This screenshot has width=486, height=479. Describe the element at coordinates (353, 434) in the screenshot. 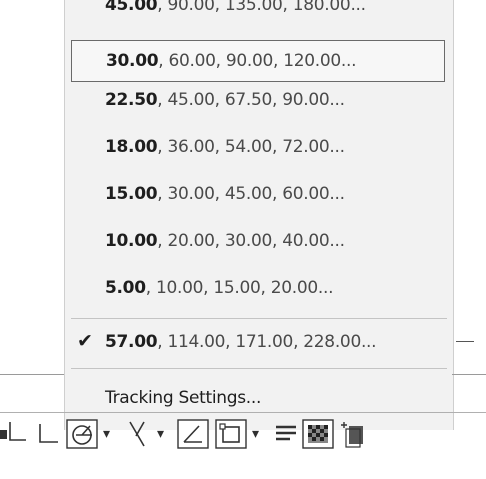

I see `selection-cycling-icon` at that location.